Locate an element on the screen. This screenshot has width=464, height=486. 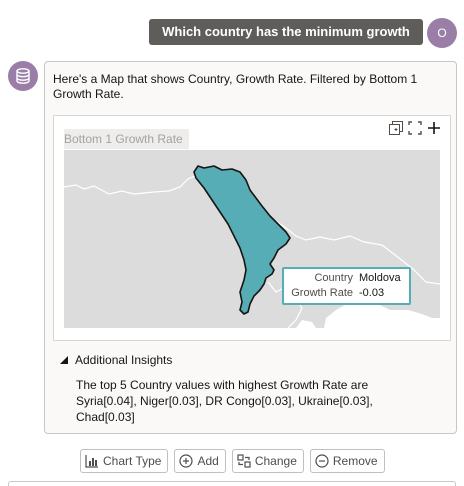
tooltip-country-label: Country is located at coordinates (333, 278).